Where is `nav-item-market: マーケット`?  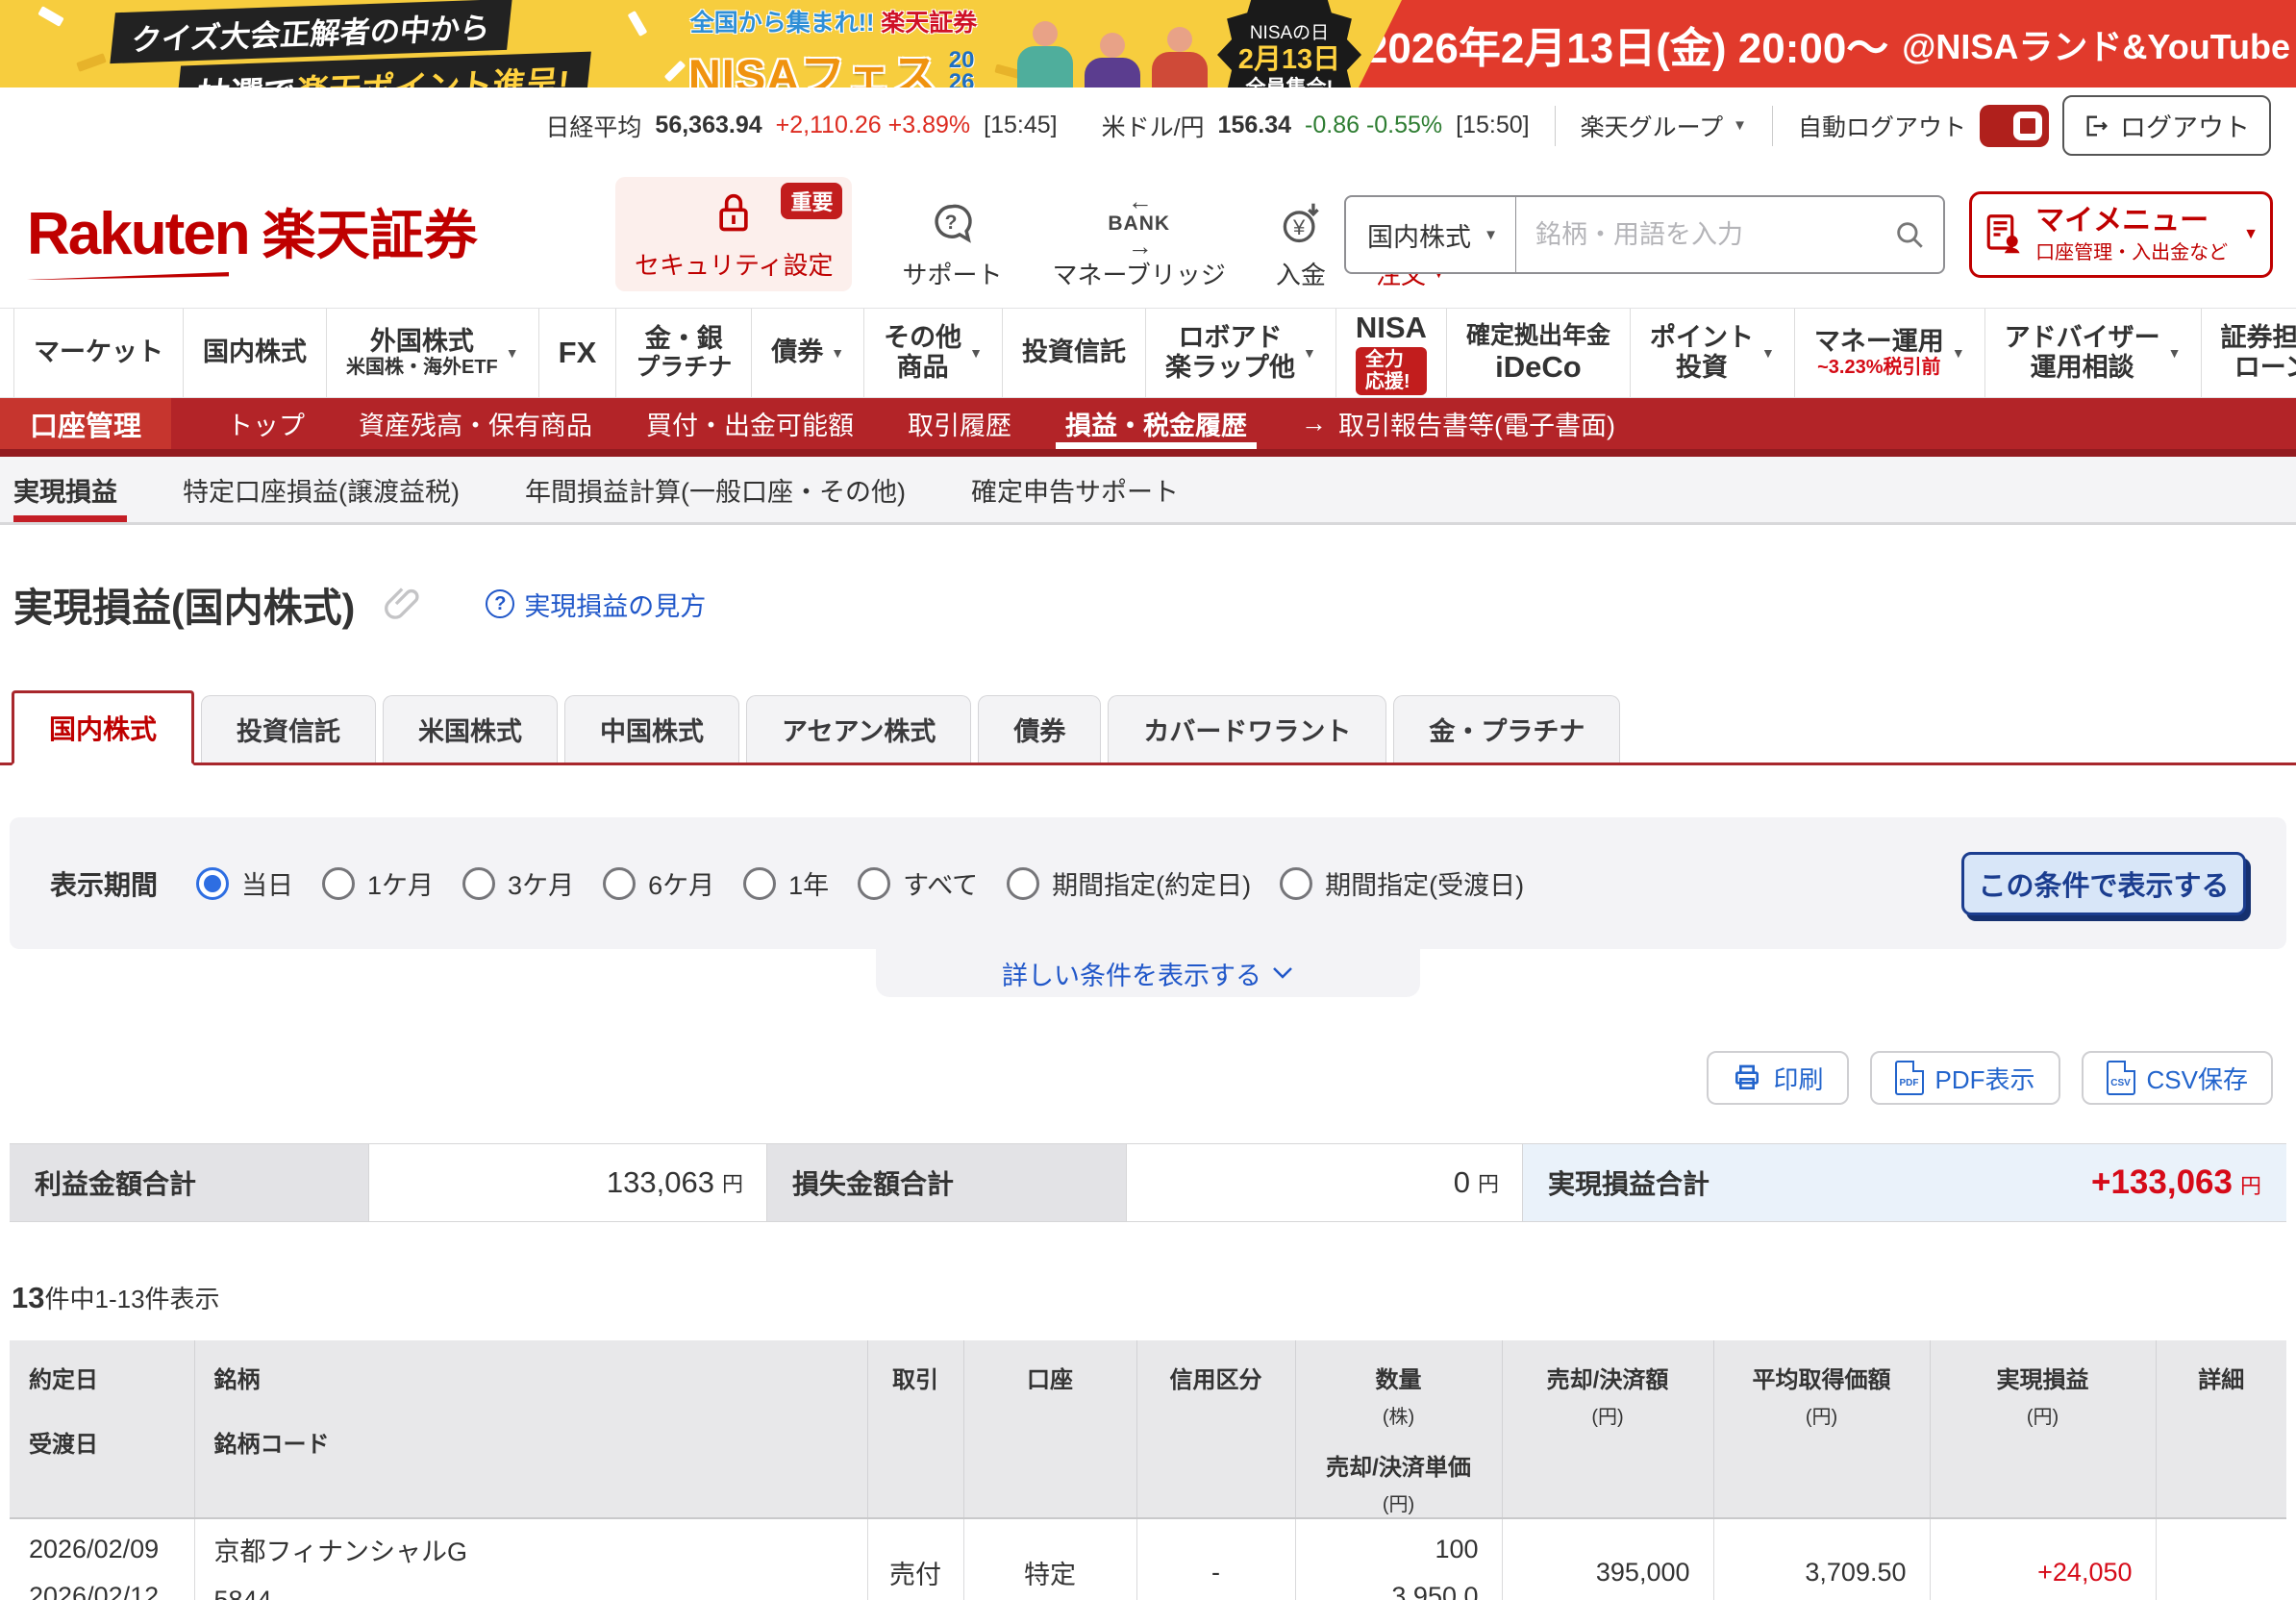
nav-item-market: マーケット is located at coordinates (98, 353).